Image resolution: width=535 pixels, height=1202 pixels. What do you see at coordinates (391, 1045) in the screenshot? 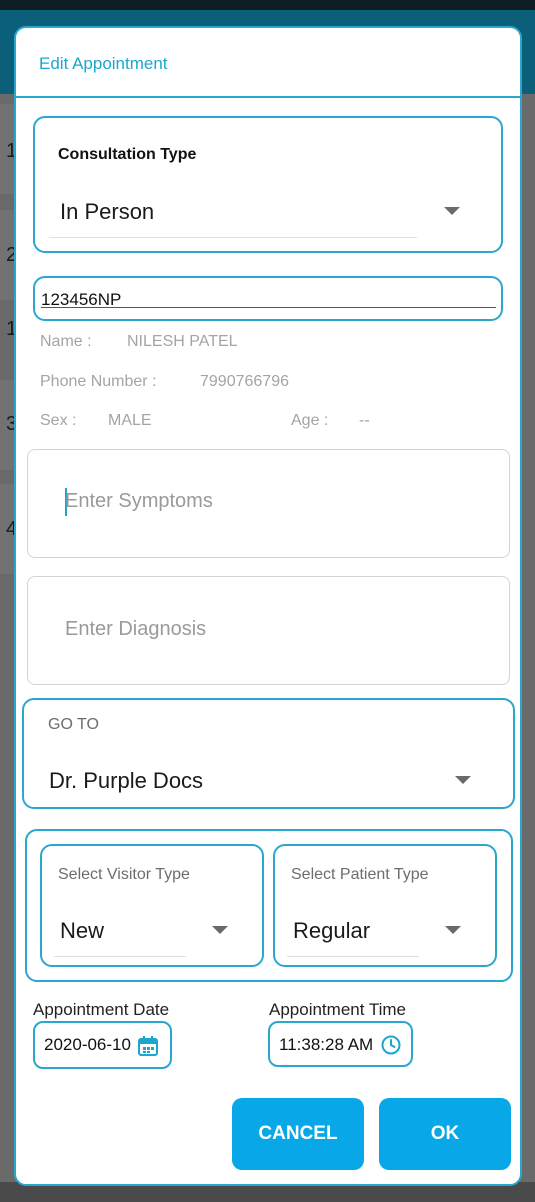
I see `clock-icon` at bounding box center [391, 1045].